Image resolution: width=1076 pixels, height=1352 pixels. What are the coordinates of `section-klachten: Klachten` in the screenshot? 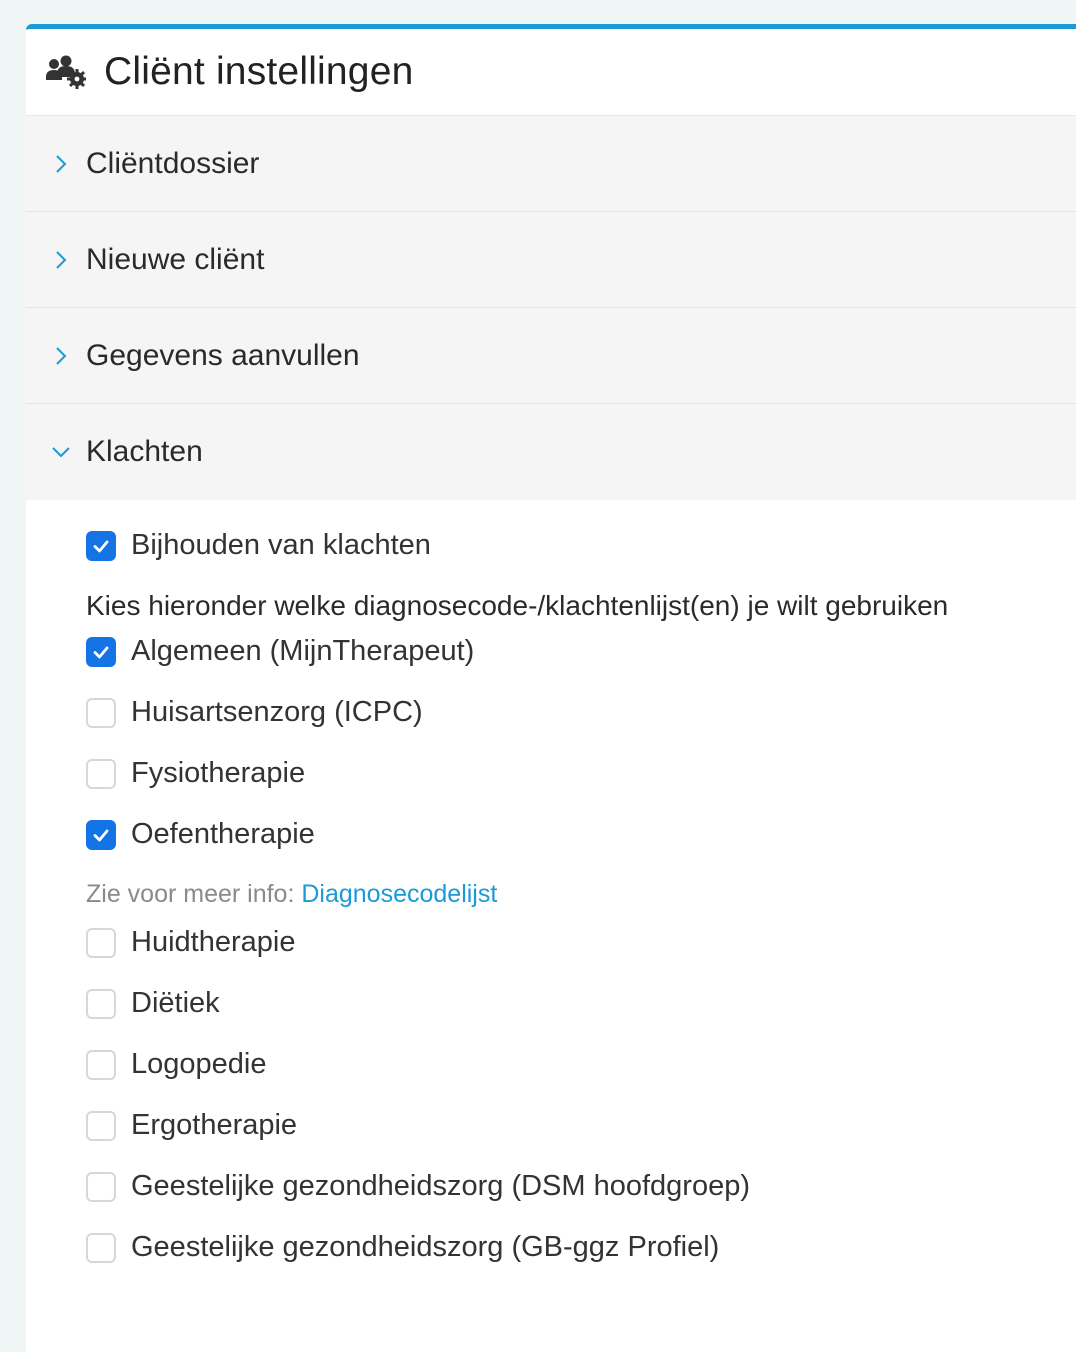 It's located at (551, 452).